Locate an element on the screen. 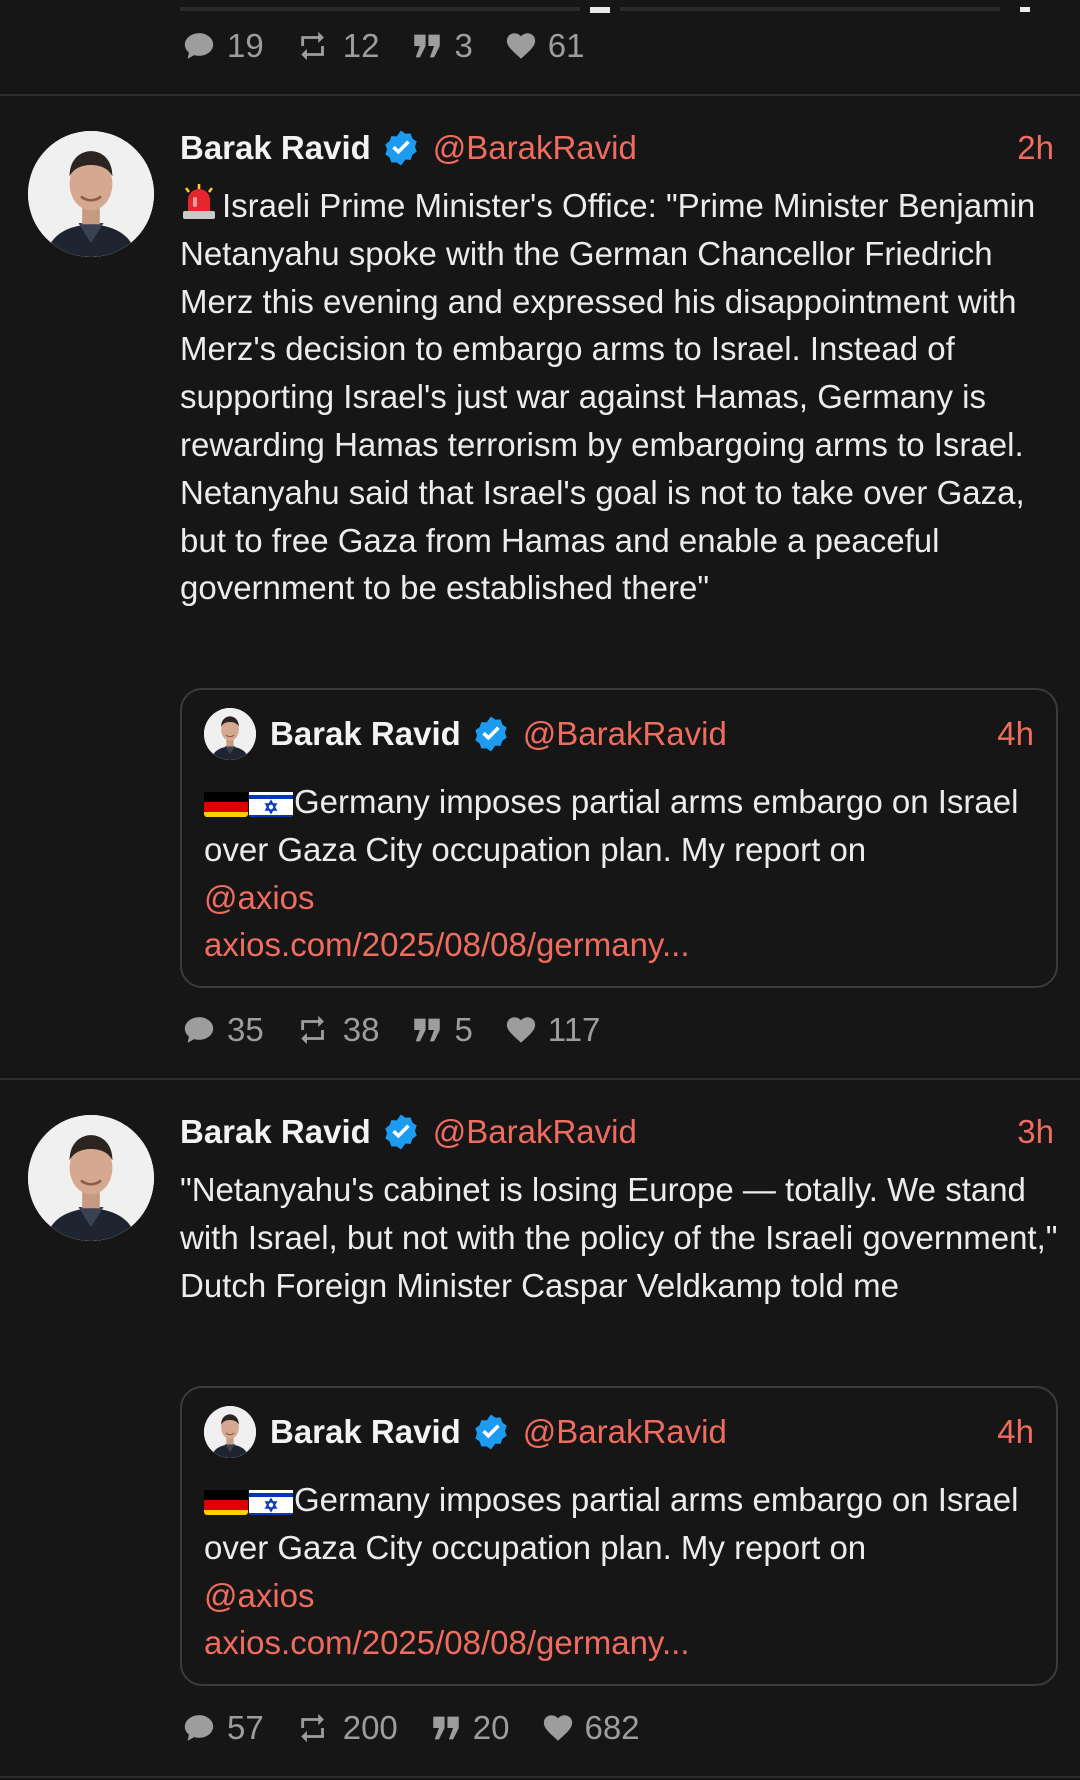  like-count: 61 is located at coordinates (566, 45).